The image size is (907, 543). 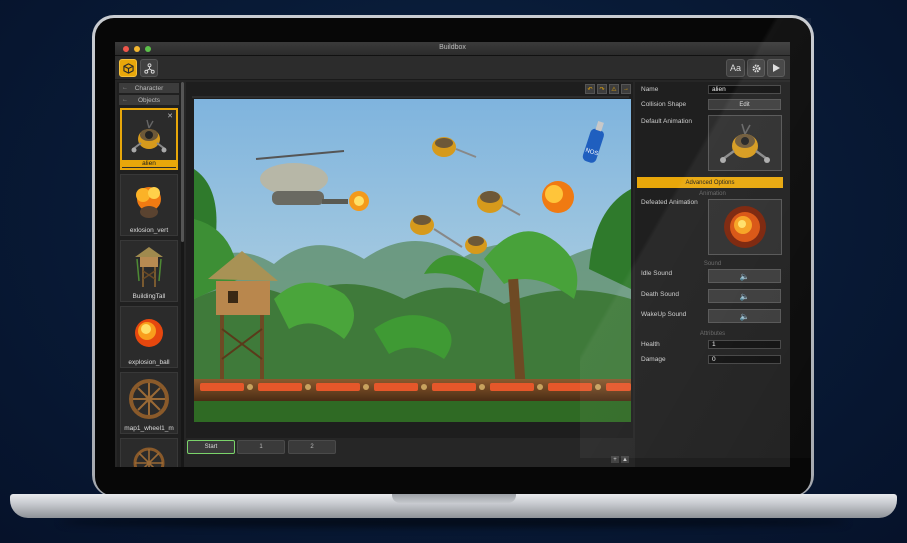 I want to click on idle-sound-label: Idle Sound, so click(x=657, y=273).